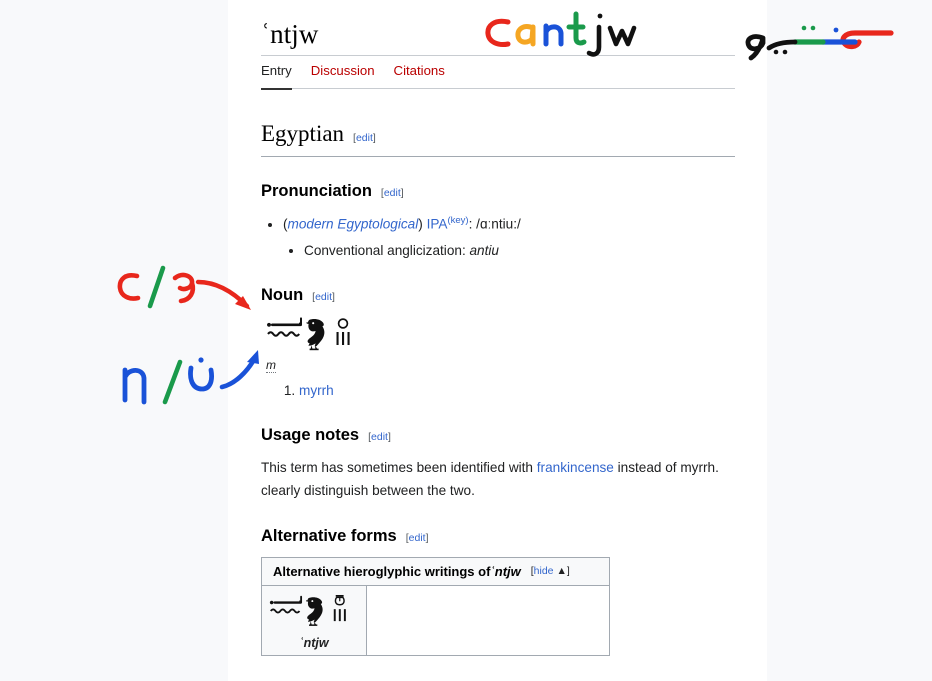 This screenshot has height=681, width=932. Describe the element at coordinates (343, 323) in the screenshot. I see `glyph-circle-determinative` at that location.